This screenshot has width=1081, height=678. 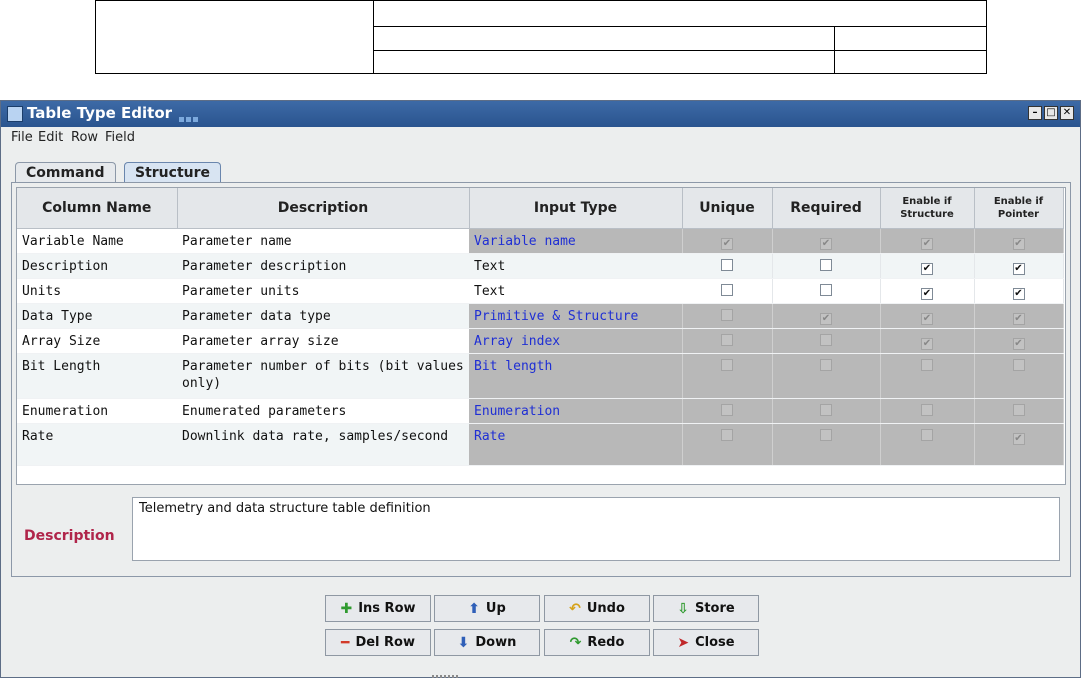 I want to click on cell-column-name: Units, so click(x=97, y=291).